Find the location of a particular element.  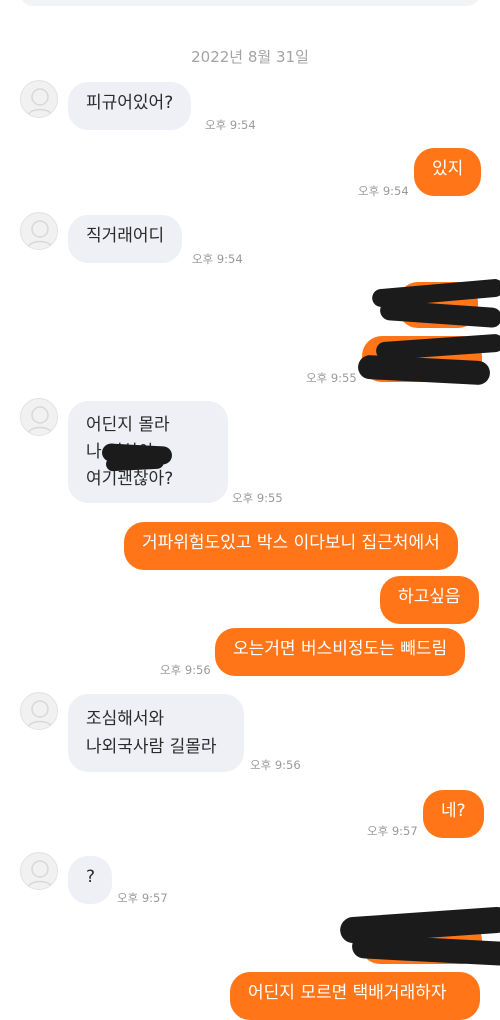

message-text-line: 나외국사람 길몰라 is located at coordinates (151, 747).